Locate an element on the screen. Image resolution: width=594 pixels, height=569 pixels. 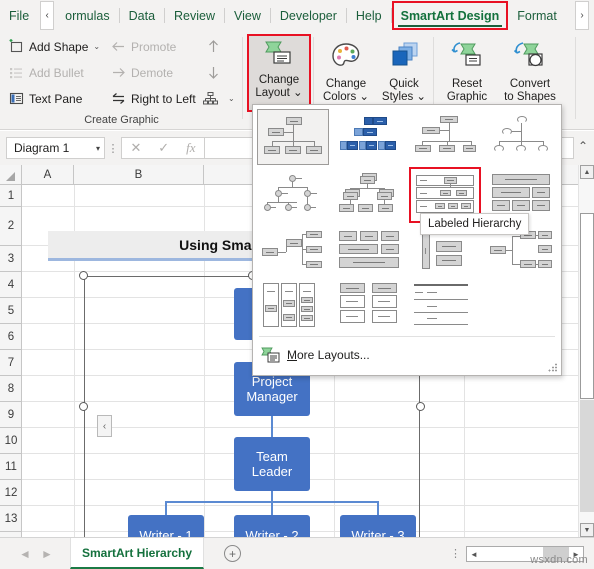
cancel-icon: ✕ is located at coordinates (135, 148).